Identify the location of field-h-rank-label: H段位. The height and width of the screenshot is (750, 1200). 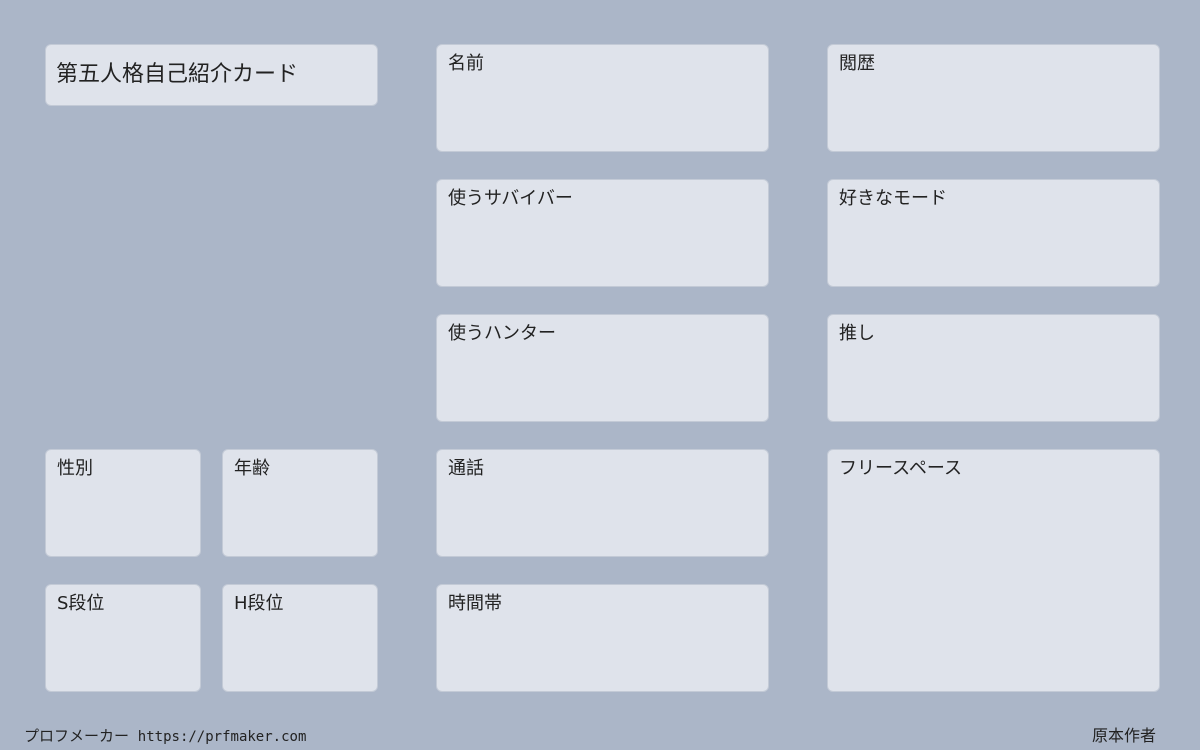
(259, 603).